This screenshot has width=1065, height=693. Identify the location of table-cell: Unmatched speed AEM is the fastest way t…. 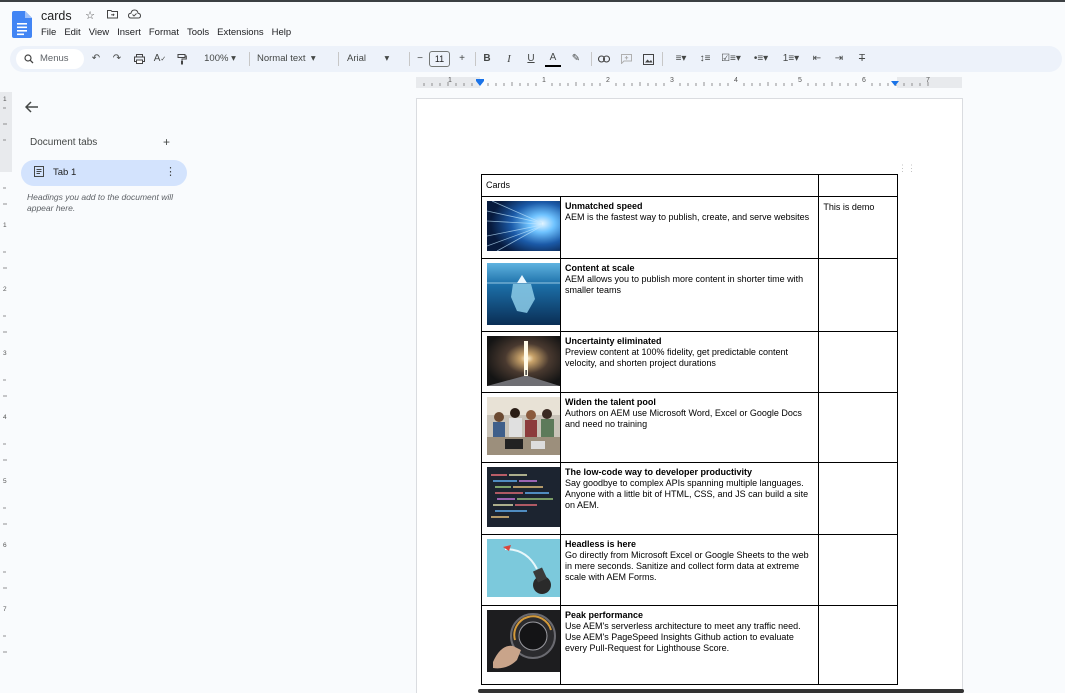
(689, 227).